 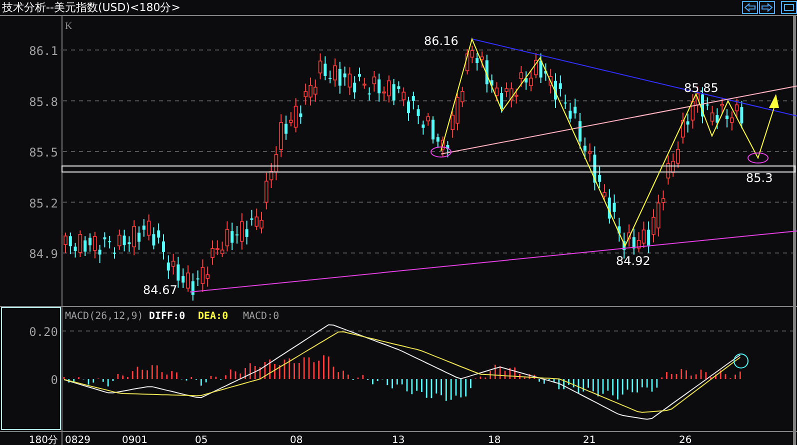 What do you see at coordinates (43, 254) in the screenshot?
I see `axis-label: 84.9` at bounding box center [43, 254].